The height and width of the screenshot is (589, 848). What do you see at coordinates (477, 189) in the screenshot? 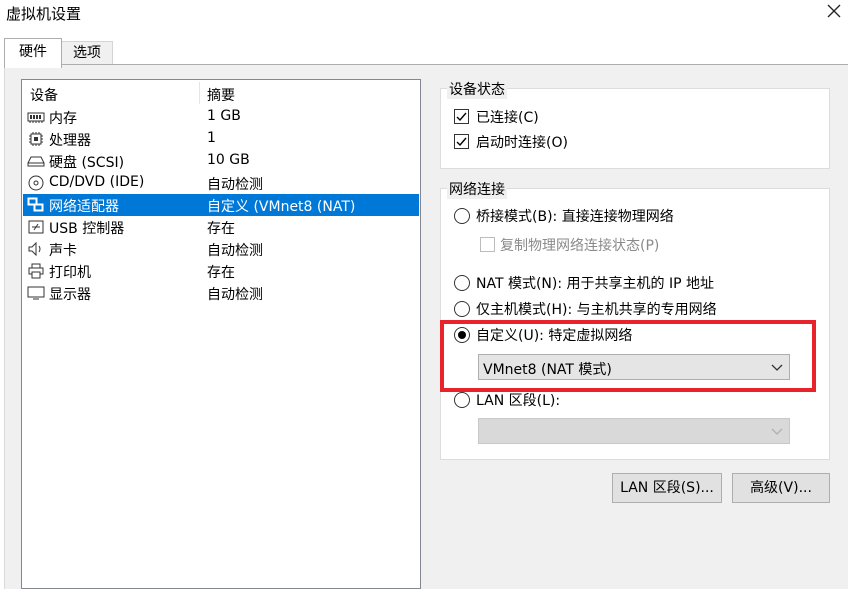
I see `network-connection-title: 网络连接` at bounding box center [477, 189].